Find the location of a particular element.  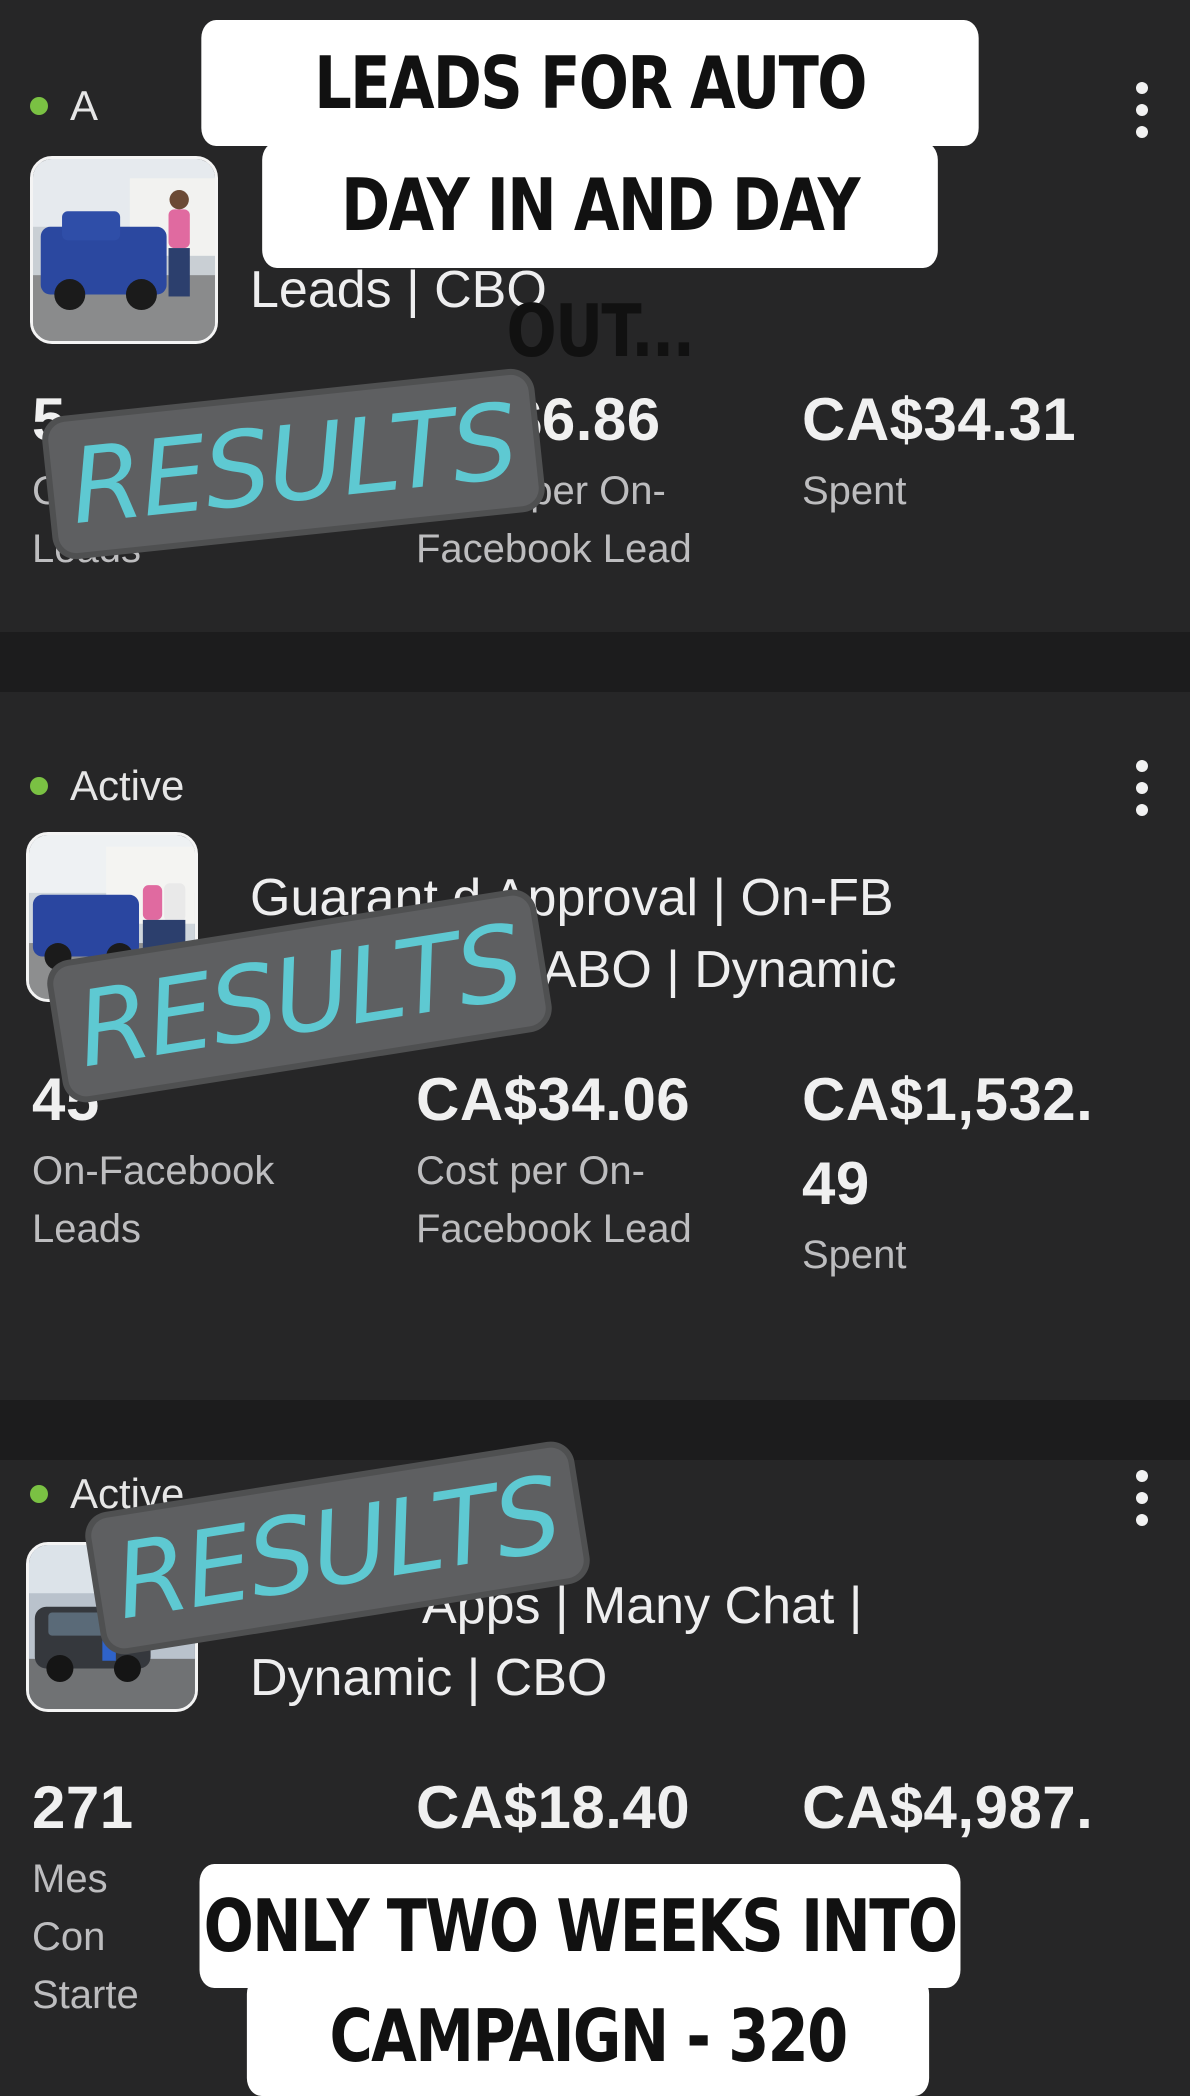

metric-value: CA$34.06 is located at coordinates (553, 1099).